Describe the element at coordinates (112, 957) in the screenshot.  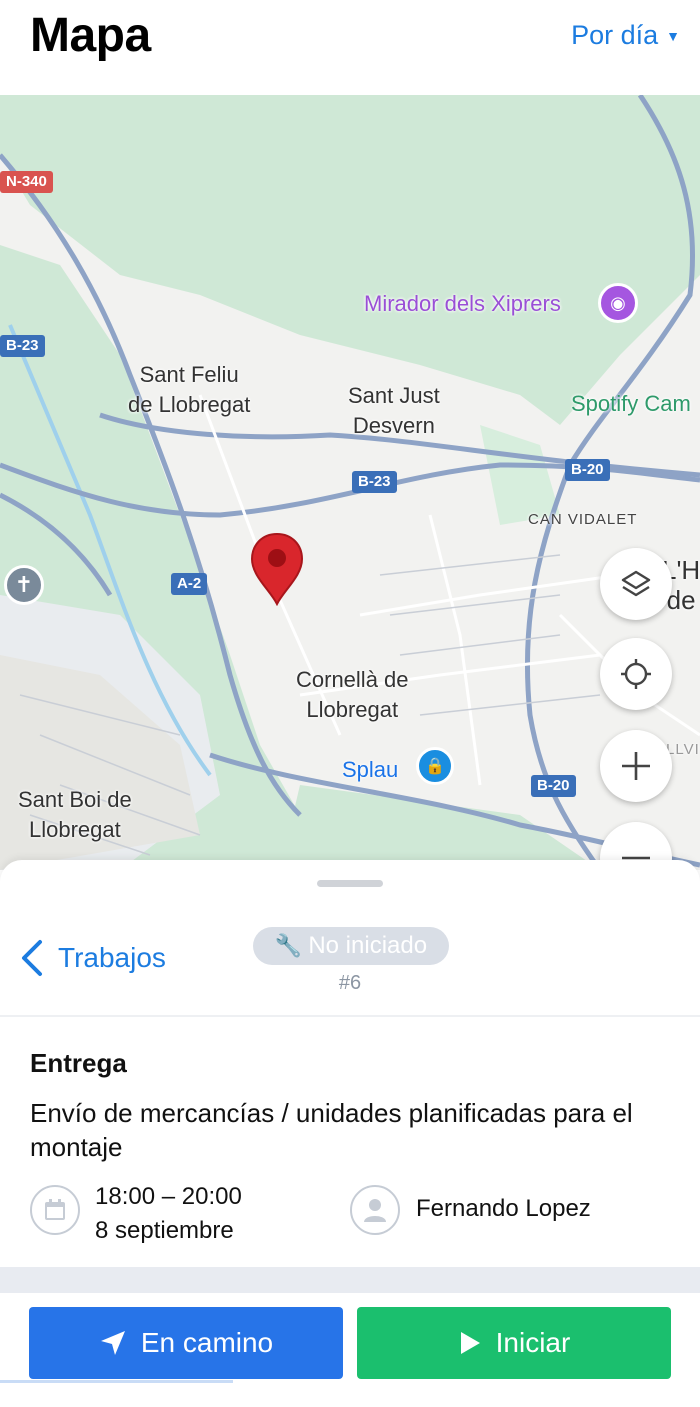
I see `back-label: Trabajos` at that location.